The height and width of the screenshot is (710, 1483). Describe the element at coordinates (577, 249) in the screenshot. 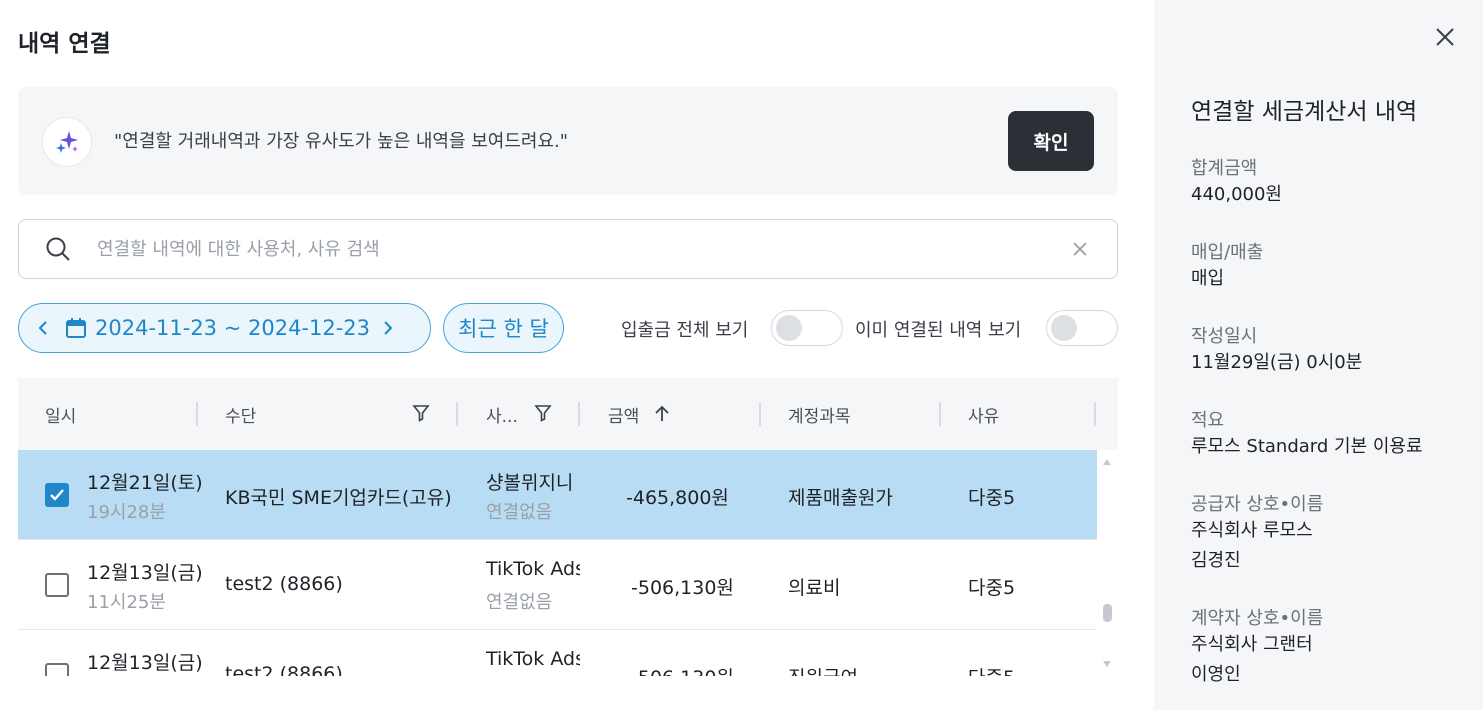

I see `search-input` at that location.